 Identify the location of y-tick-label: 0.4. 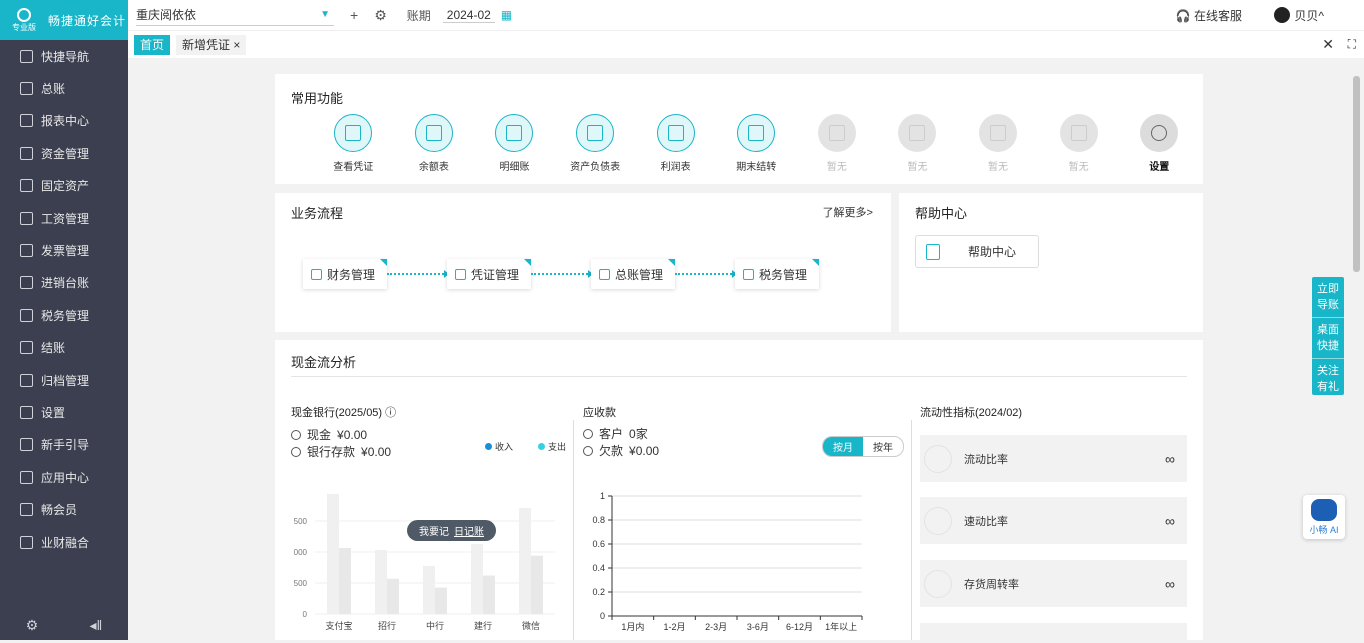
(598, 568).